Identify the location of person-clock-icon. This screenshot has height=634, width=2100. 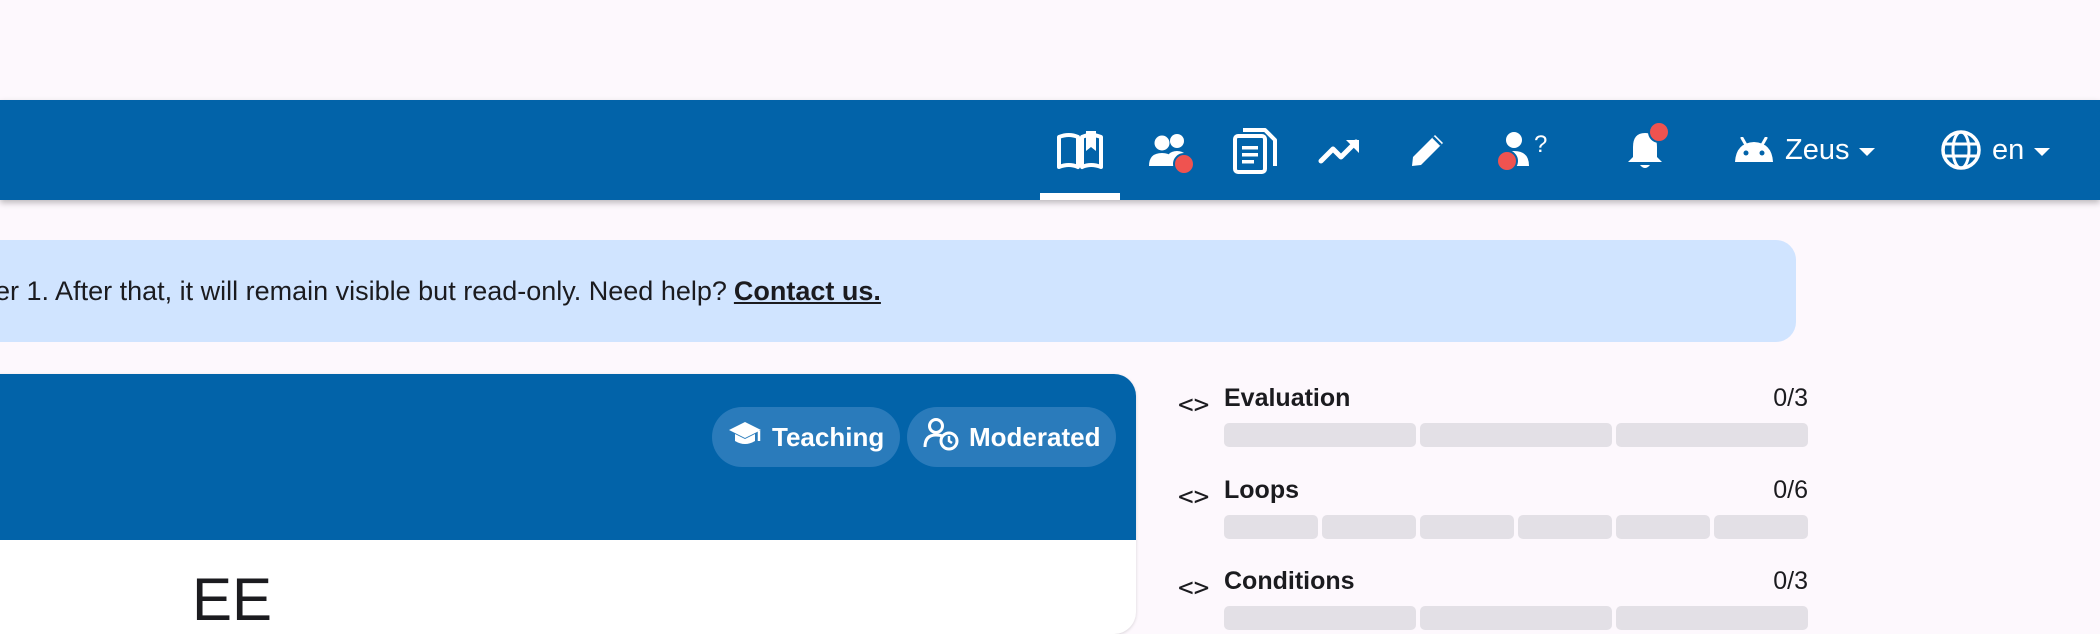
(946, 437).